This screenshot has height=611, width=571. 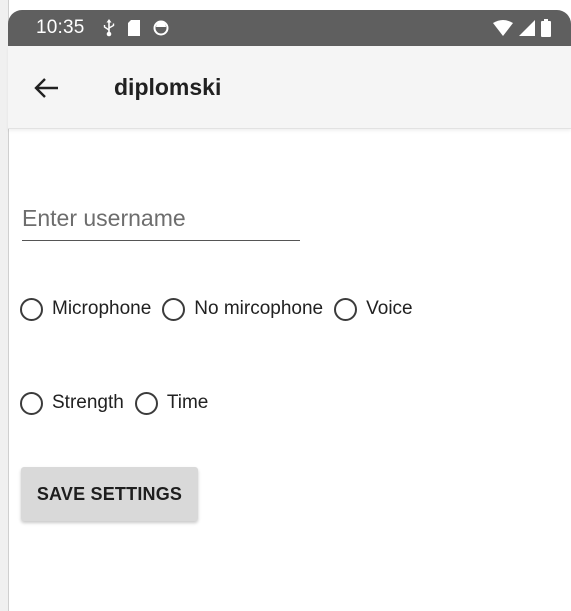 I want to click on status-icons-left, so click(x=136, y=28).